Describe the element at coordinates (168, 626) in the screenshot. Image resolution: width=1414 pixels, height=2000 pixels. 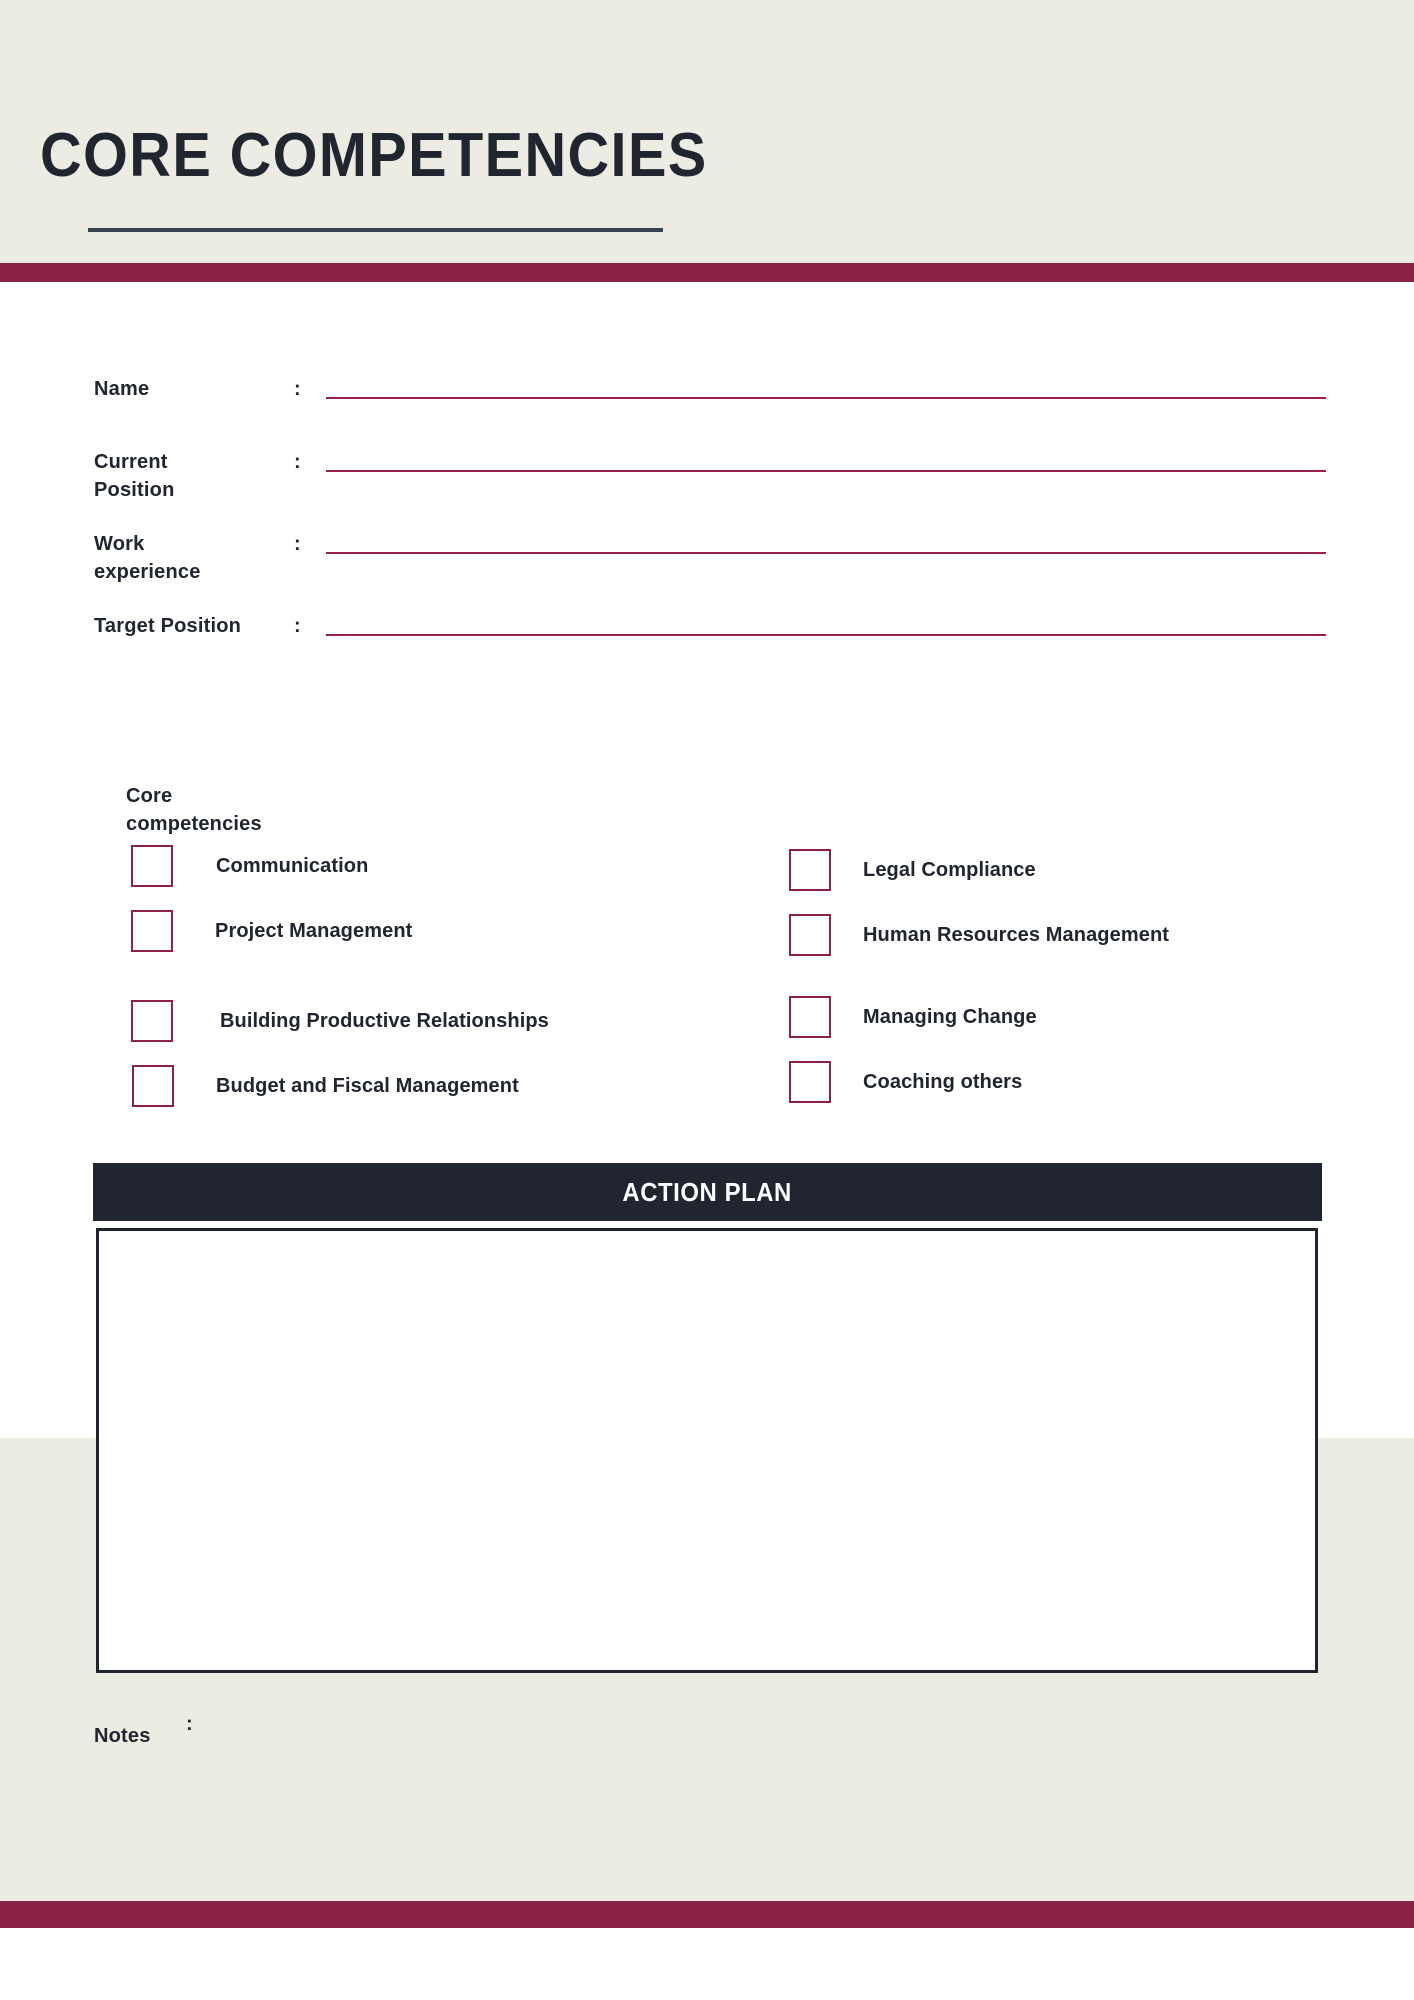
I see `form-label-target-position: Target Position` at that location.